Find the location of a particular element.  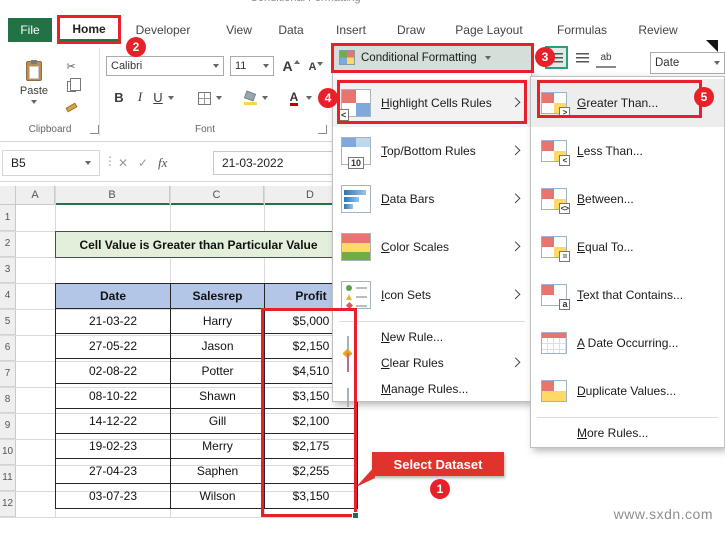

cell: 03-07-23 is located at coordinates (113, 496).